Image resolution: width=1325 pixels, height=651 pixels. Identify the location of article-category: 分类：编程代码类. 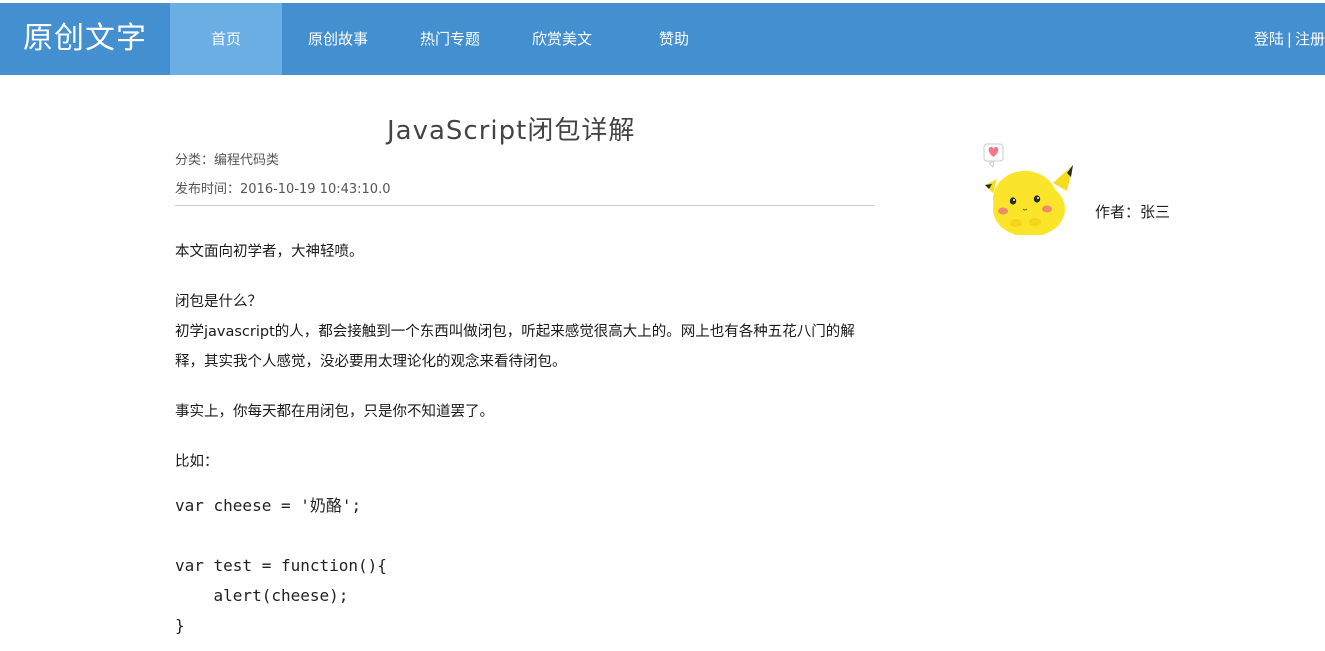
(227, 160).